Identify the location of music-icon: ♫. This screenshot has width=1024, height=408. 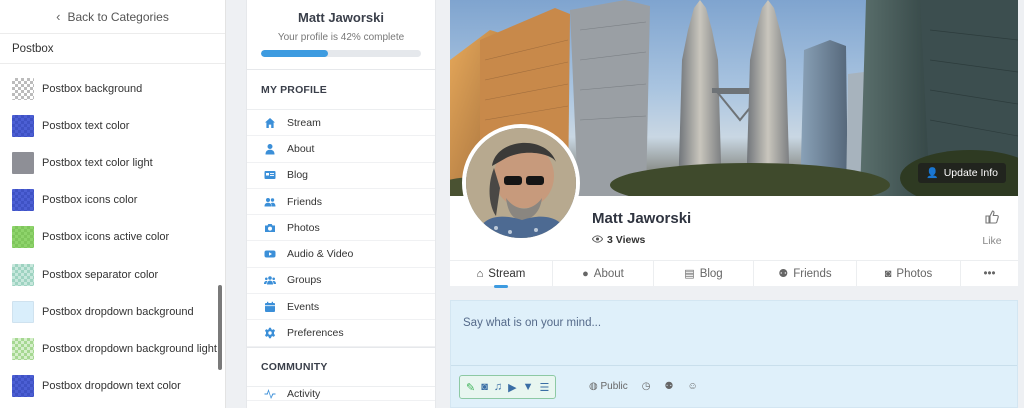
(498, 387).